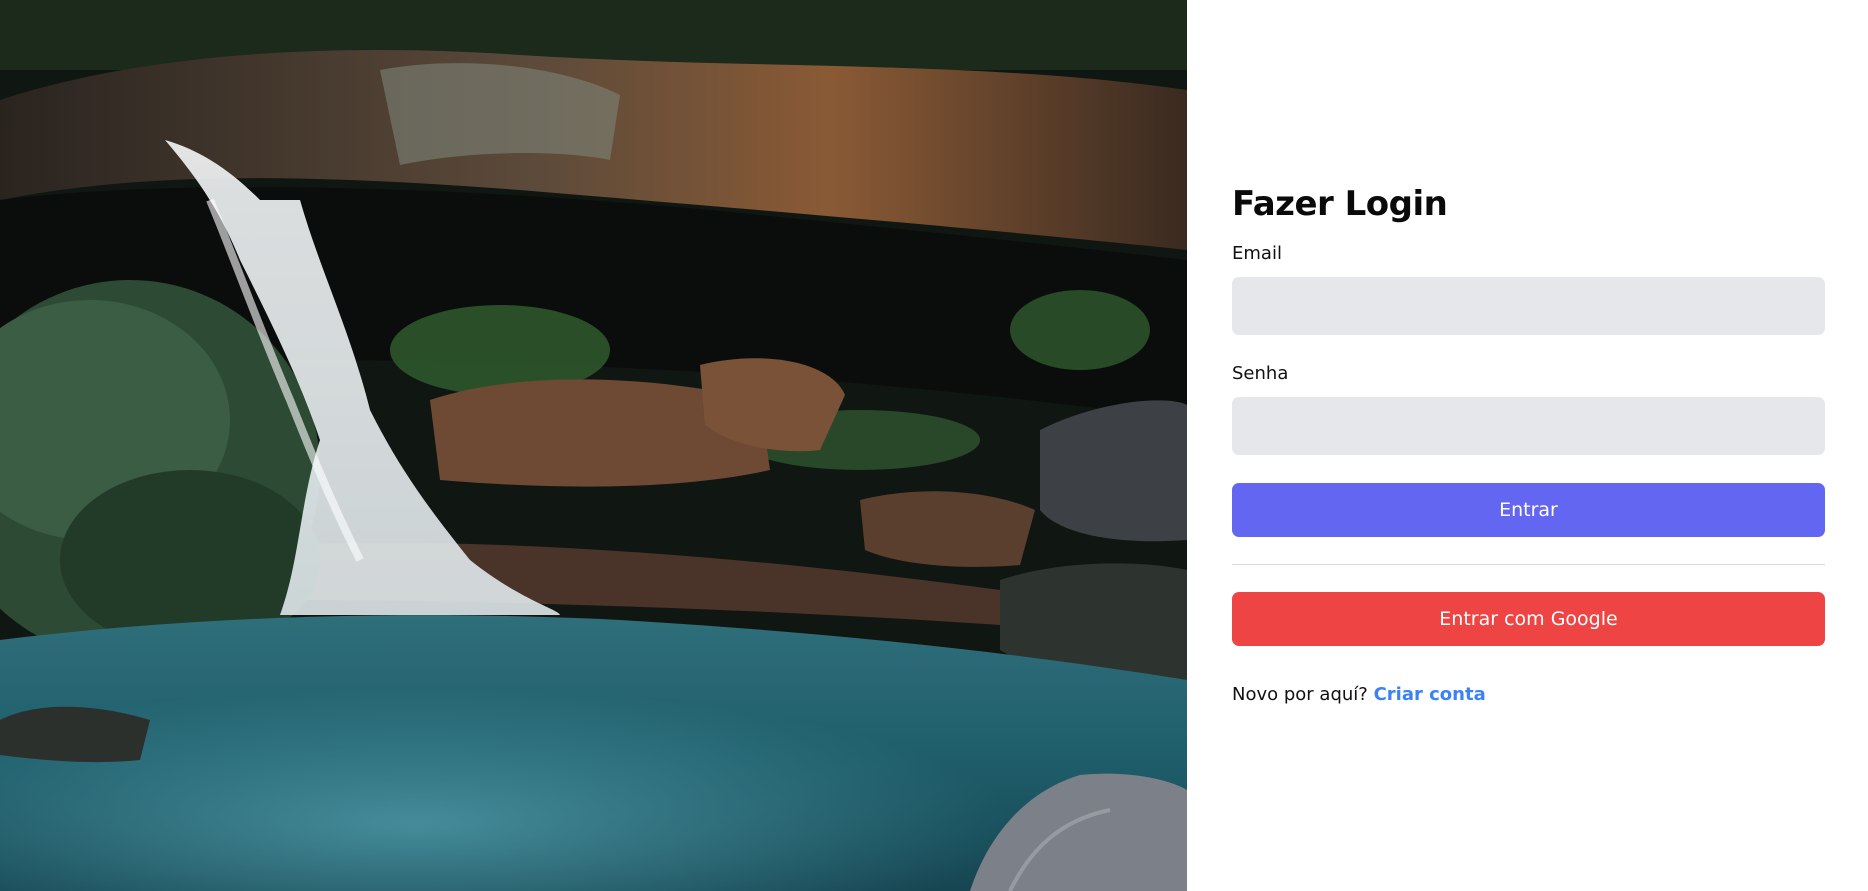  Describe the element at coordinates (1257, 253) in the screenshot. I see `email-label: Email` at that location.